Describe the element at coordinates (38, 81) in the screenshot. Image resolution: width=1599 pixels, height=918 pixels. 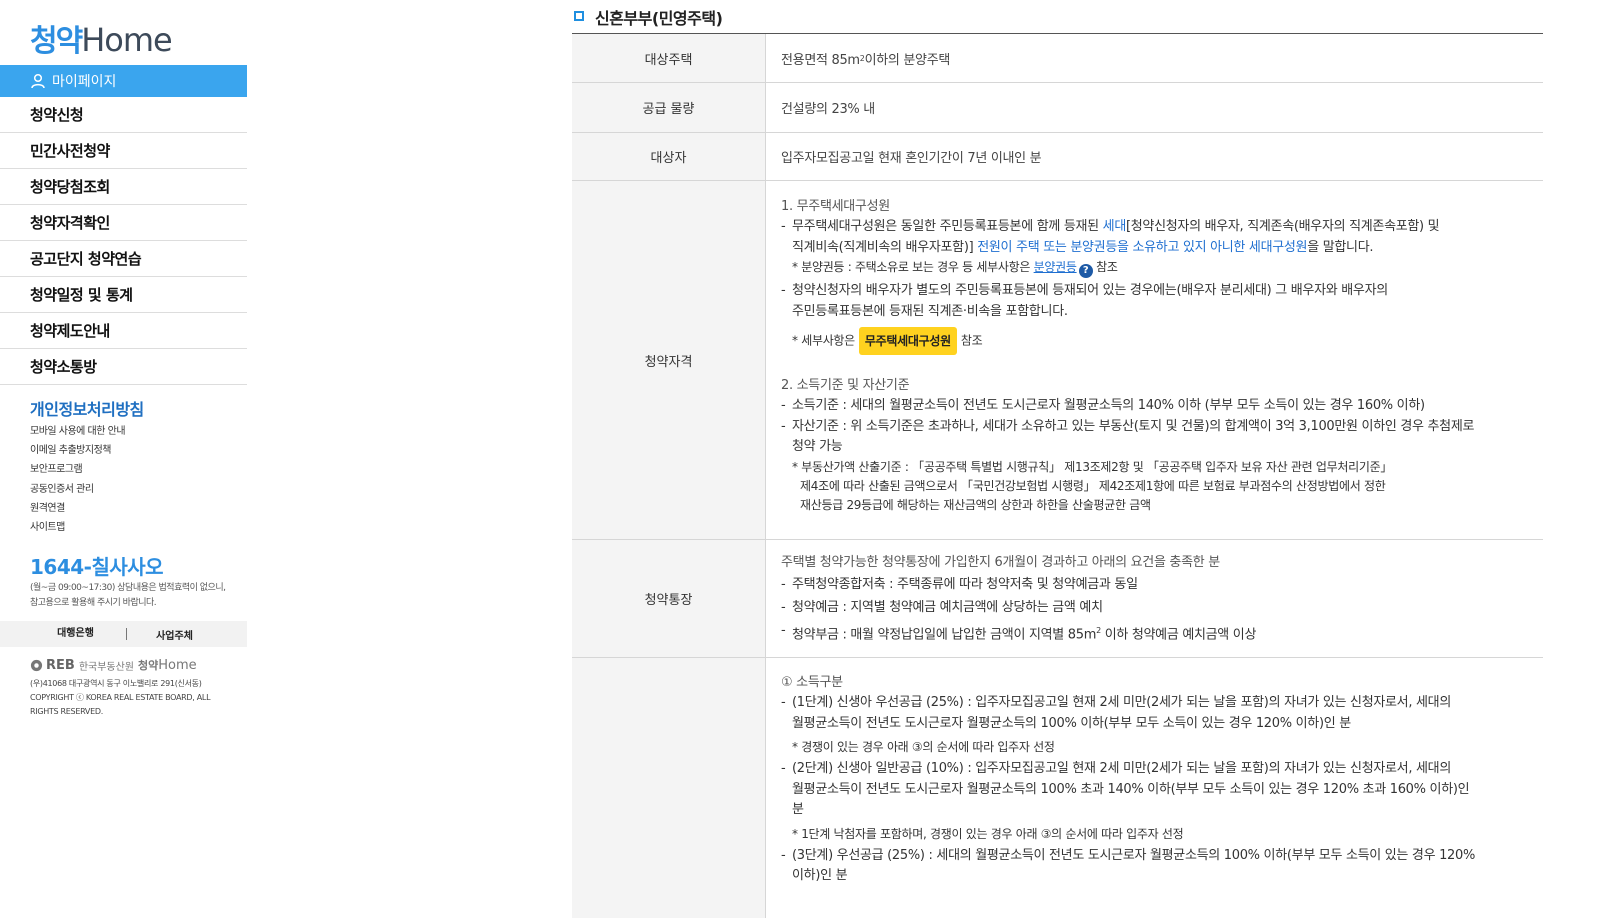
I see `person-icon` at that location.